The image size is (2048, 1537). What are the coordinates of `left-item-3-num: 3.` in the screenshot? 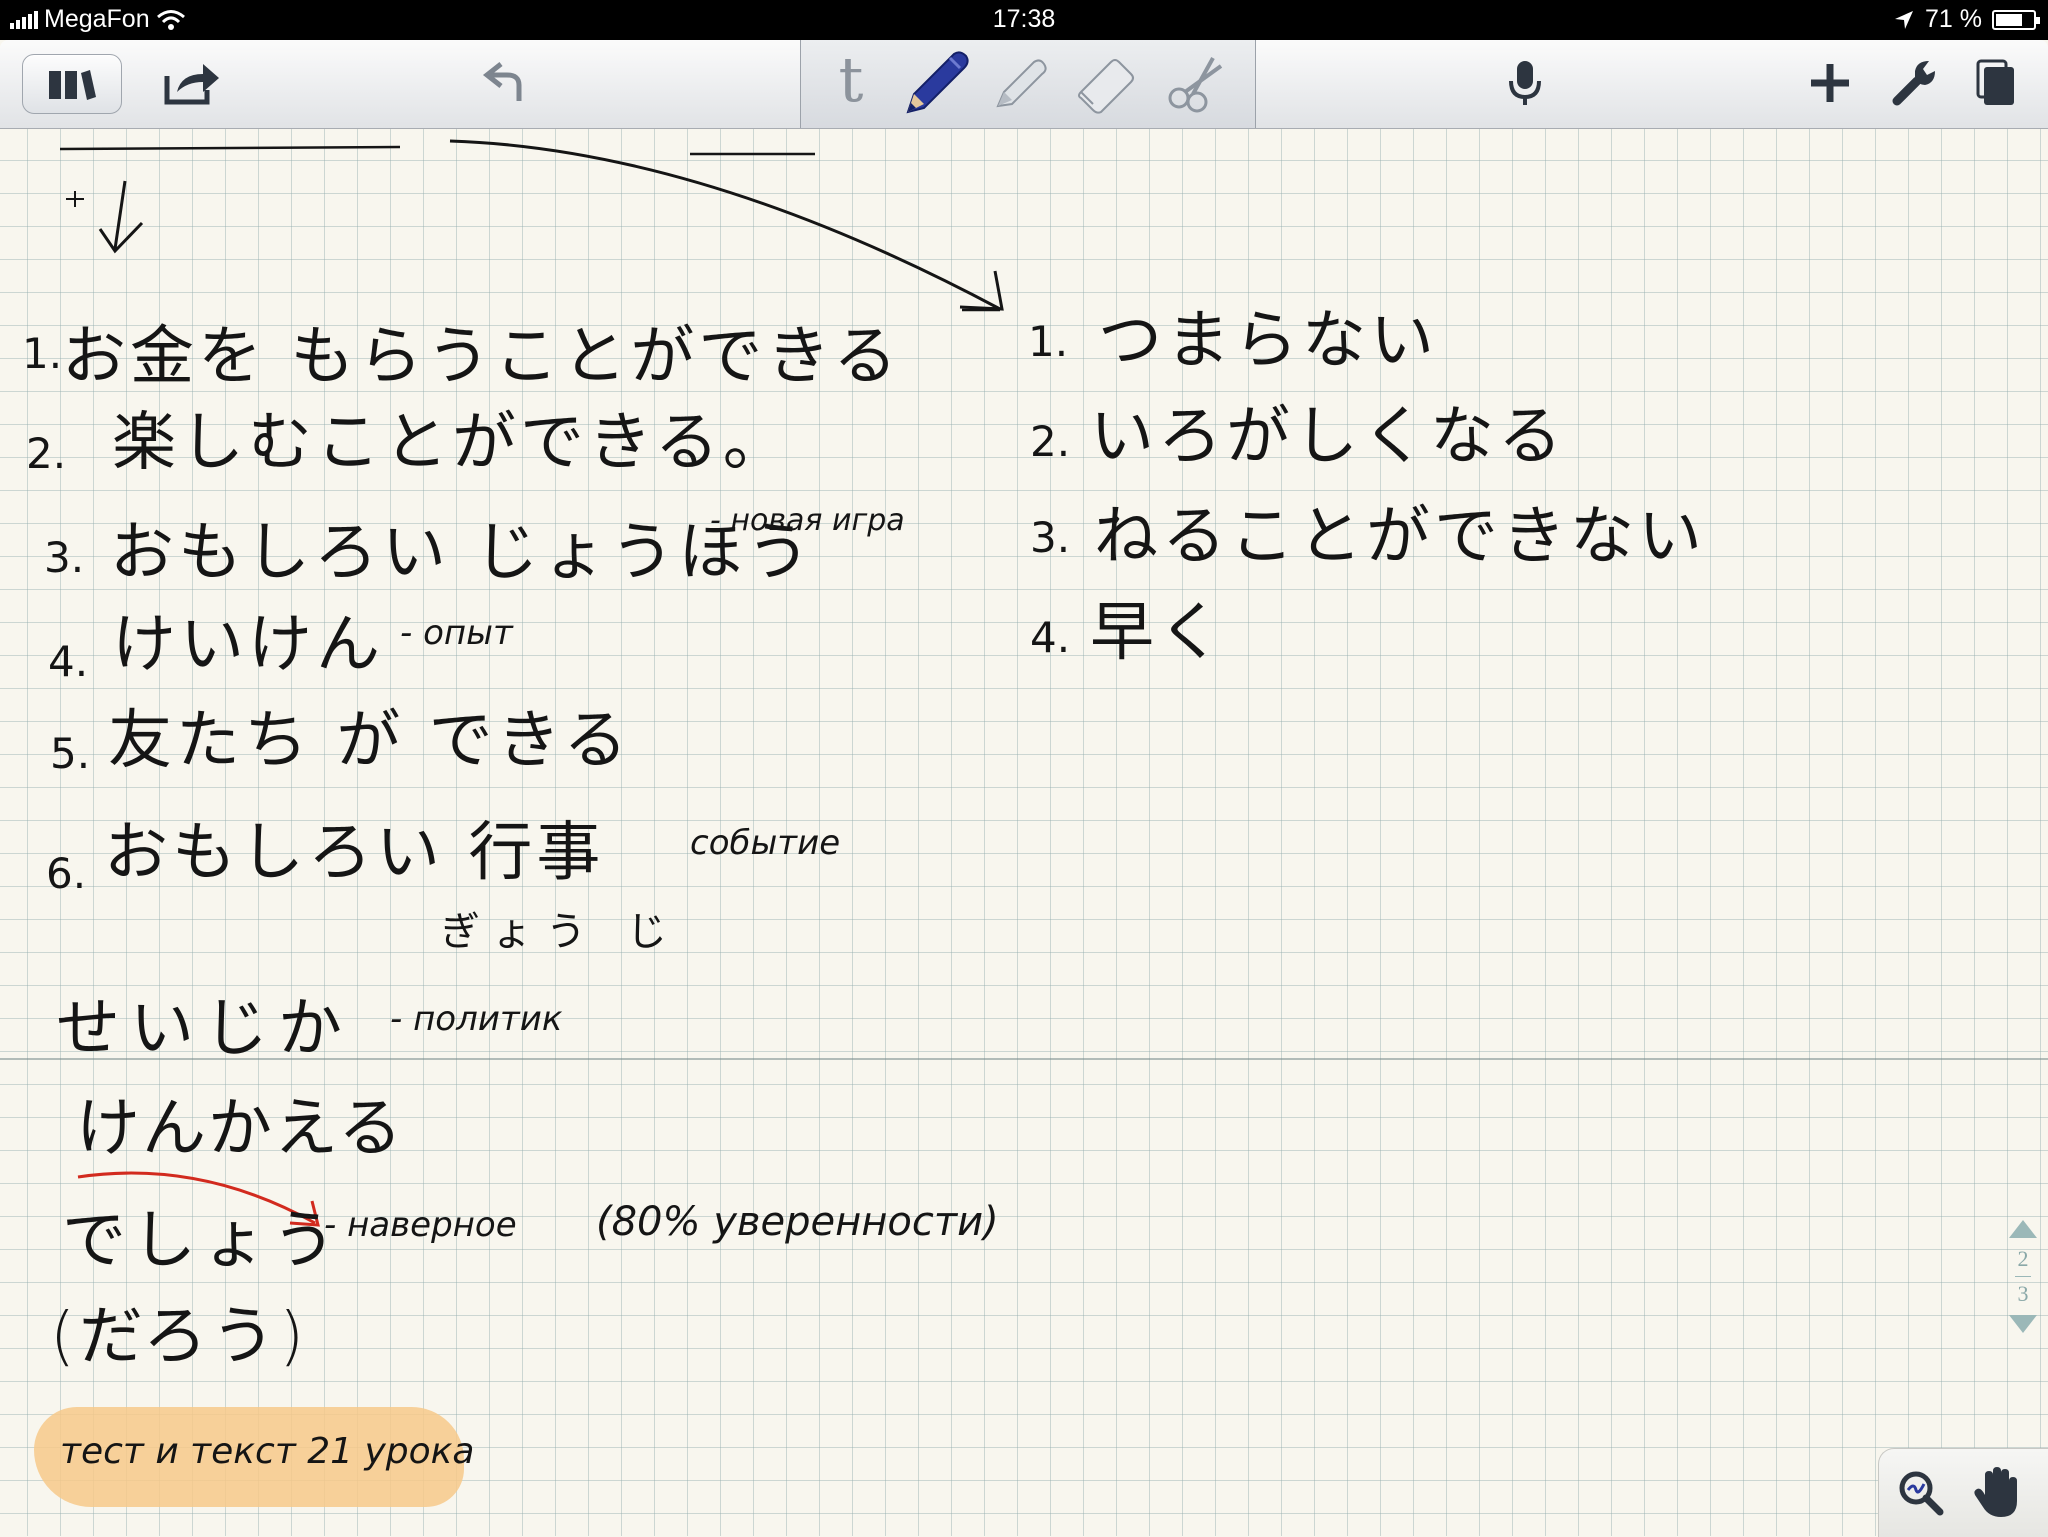 It's located at (64, 557).